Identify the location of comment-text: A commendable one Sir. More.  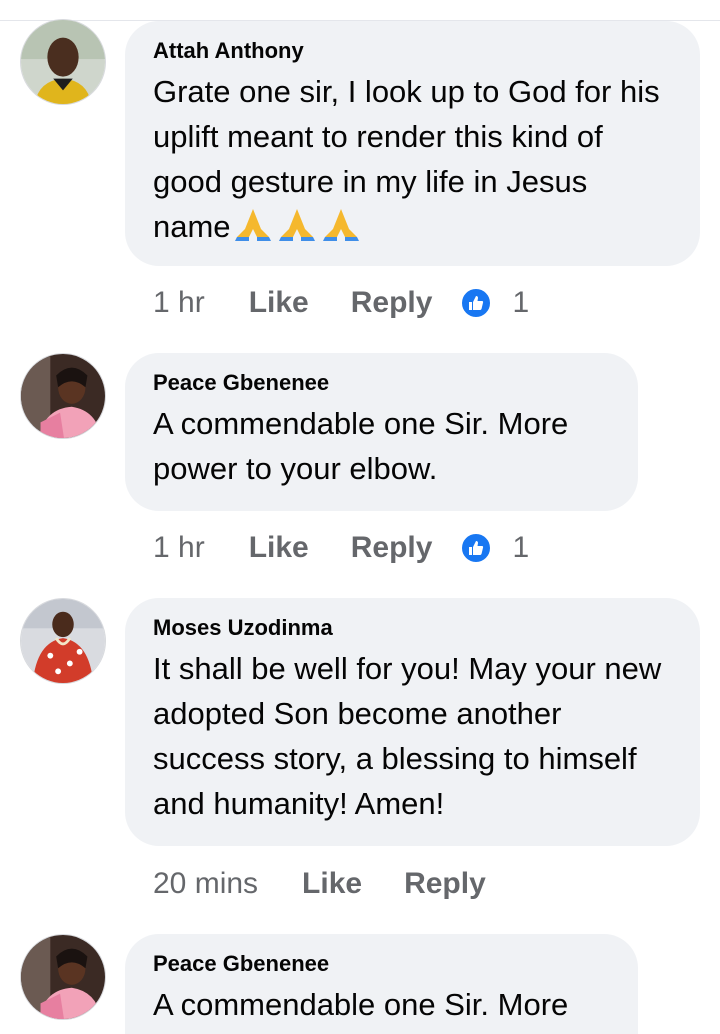
(361, 1004).